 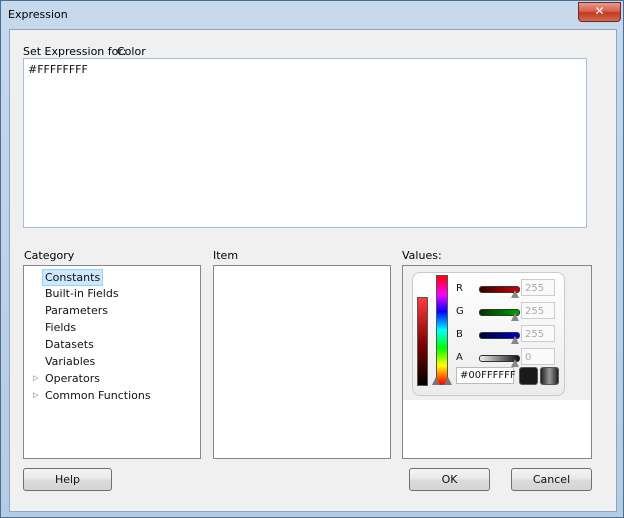 I want to click on red-label: R, so click(x=459, y=288).